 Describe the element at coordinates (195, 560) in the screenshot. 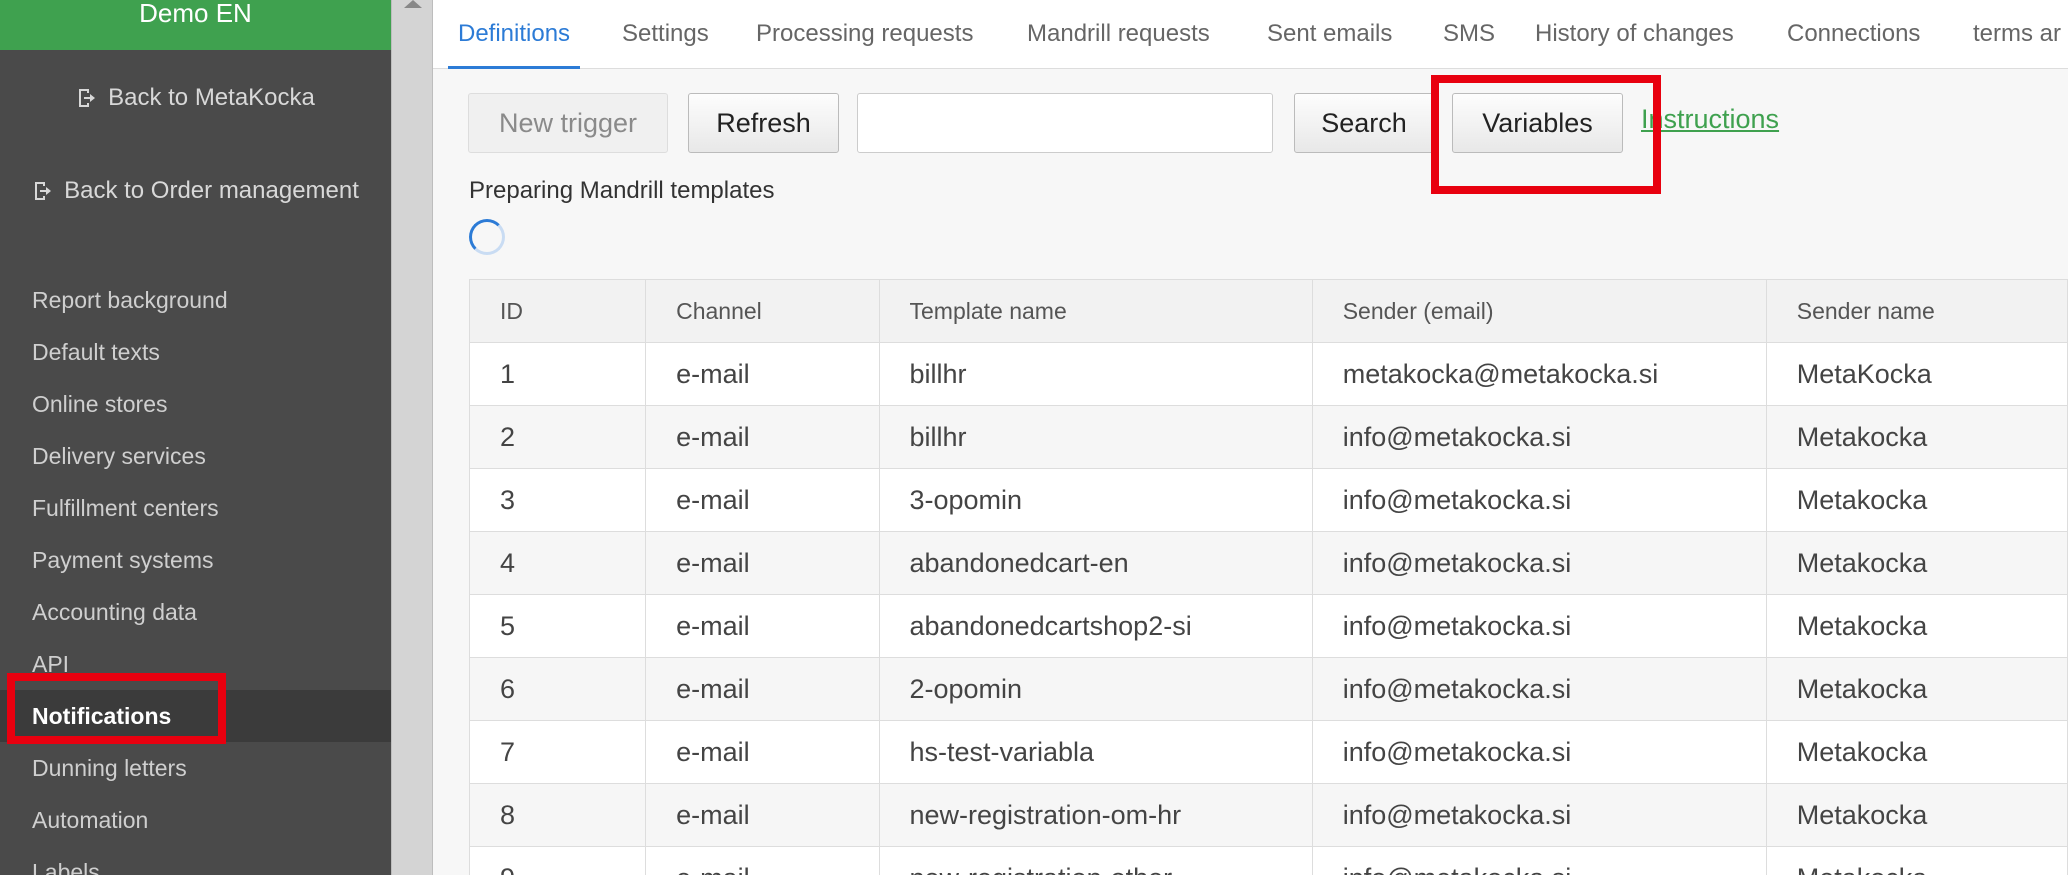

I see `sidebar-item-payment-systems: Payment systems` at that location.